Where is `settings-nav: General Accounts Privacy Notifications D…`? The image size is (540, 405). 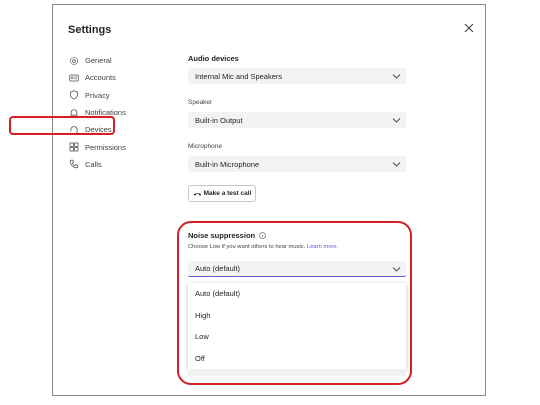
settings-nav: General Accounts Privacy Notifications D… is located at coordinates (122, 112).